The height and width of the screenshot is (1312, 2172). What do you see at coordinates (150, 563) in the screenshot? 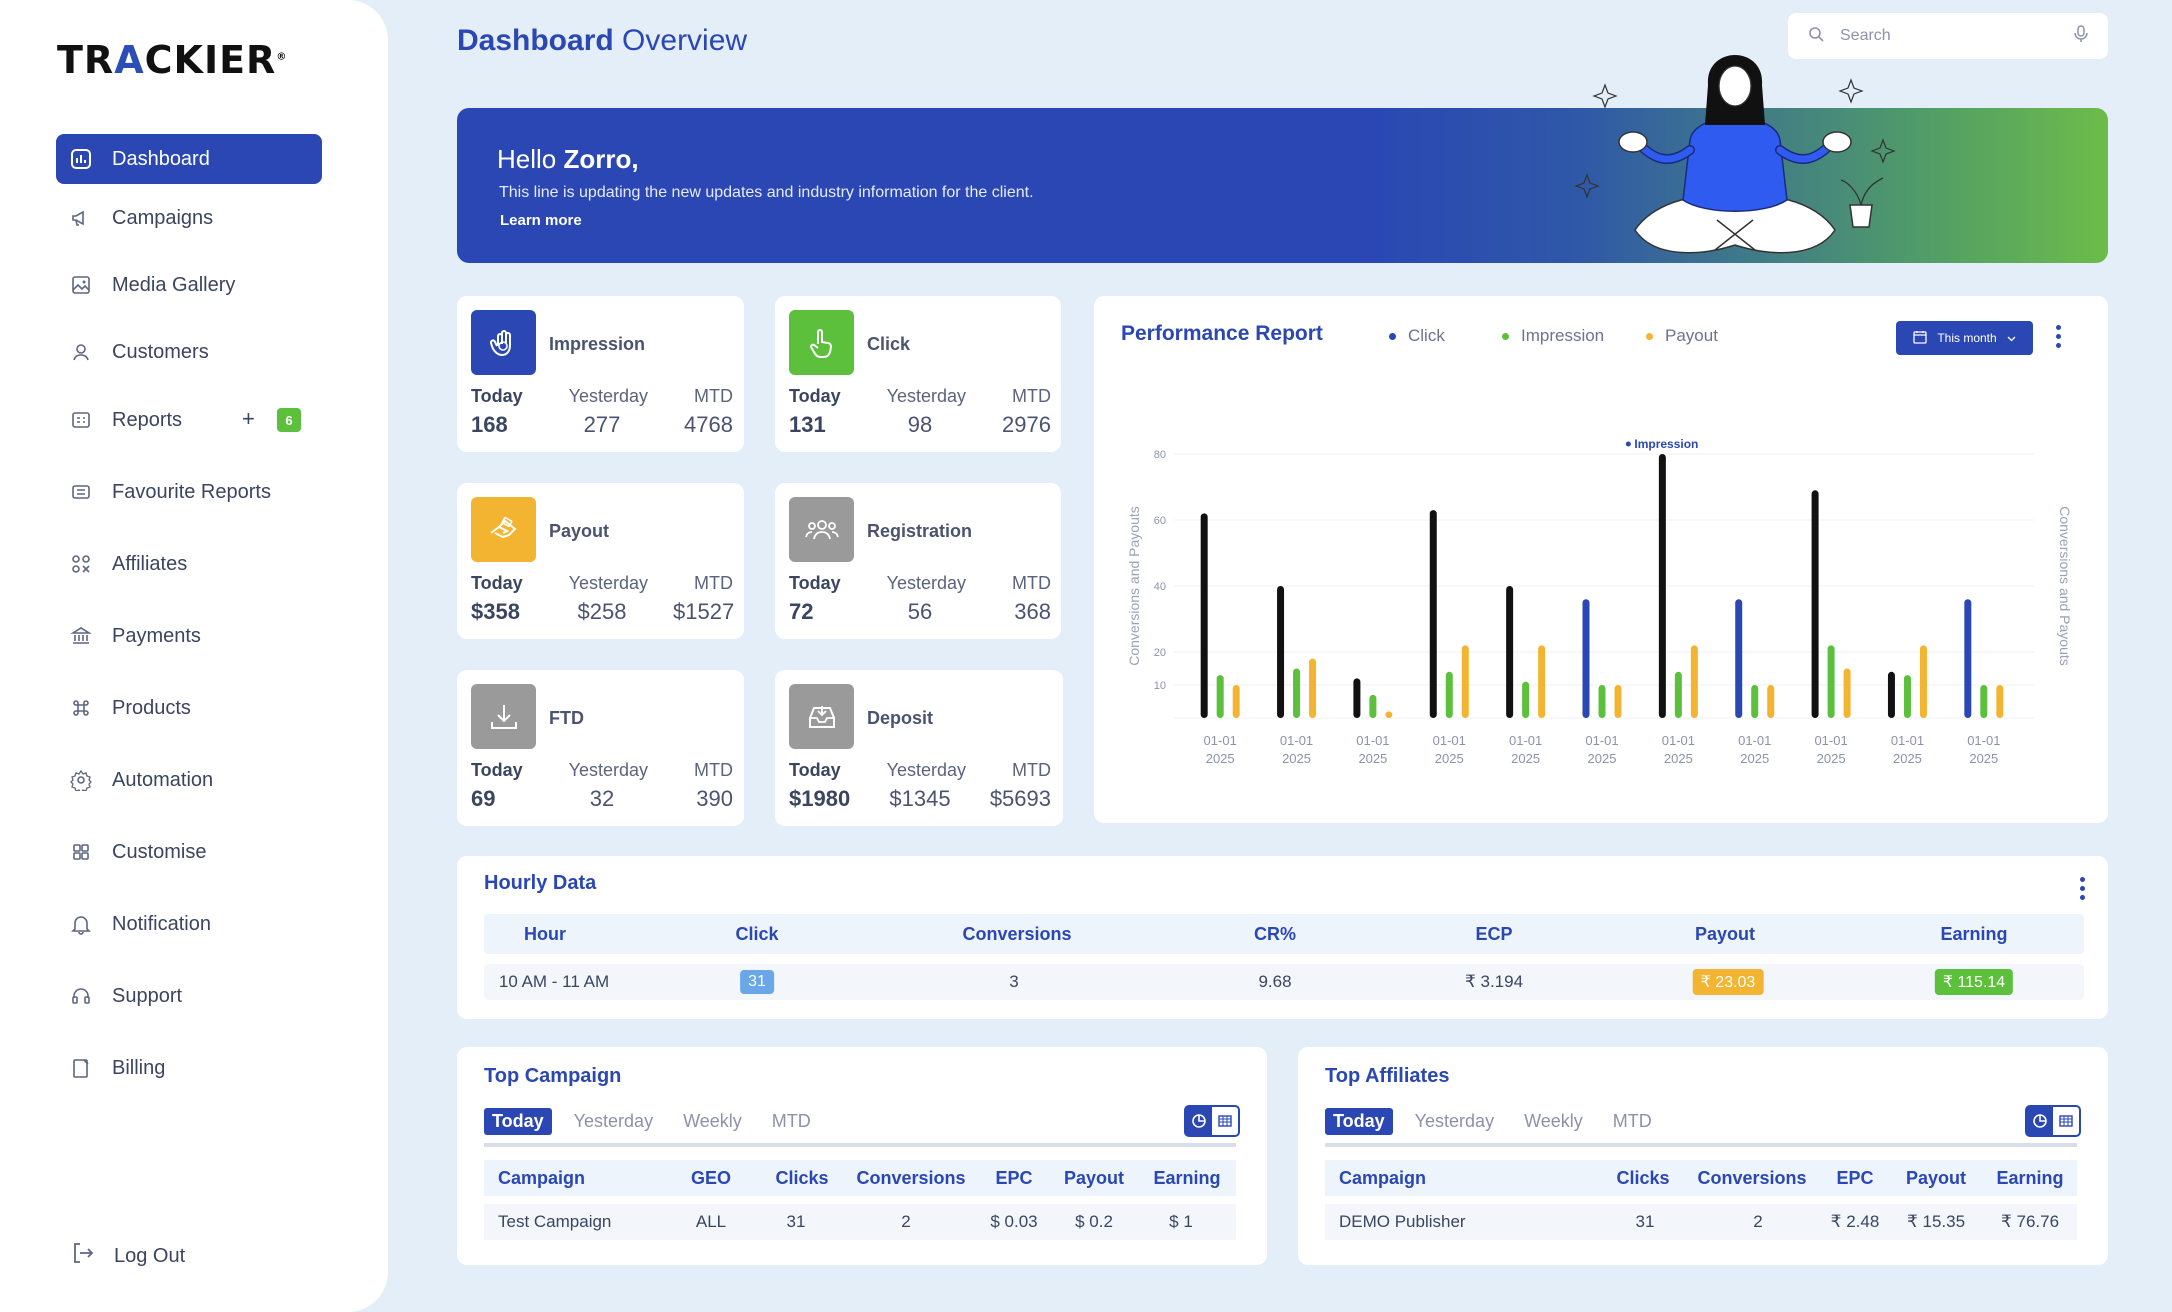
I see `sidebar-item-label: Affiliates` at bounding box center [150, 563].